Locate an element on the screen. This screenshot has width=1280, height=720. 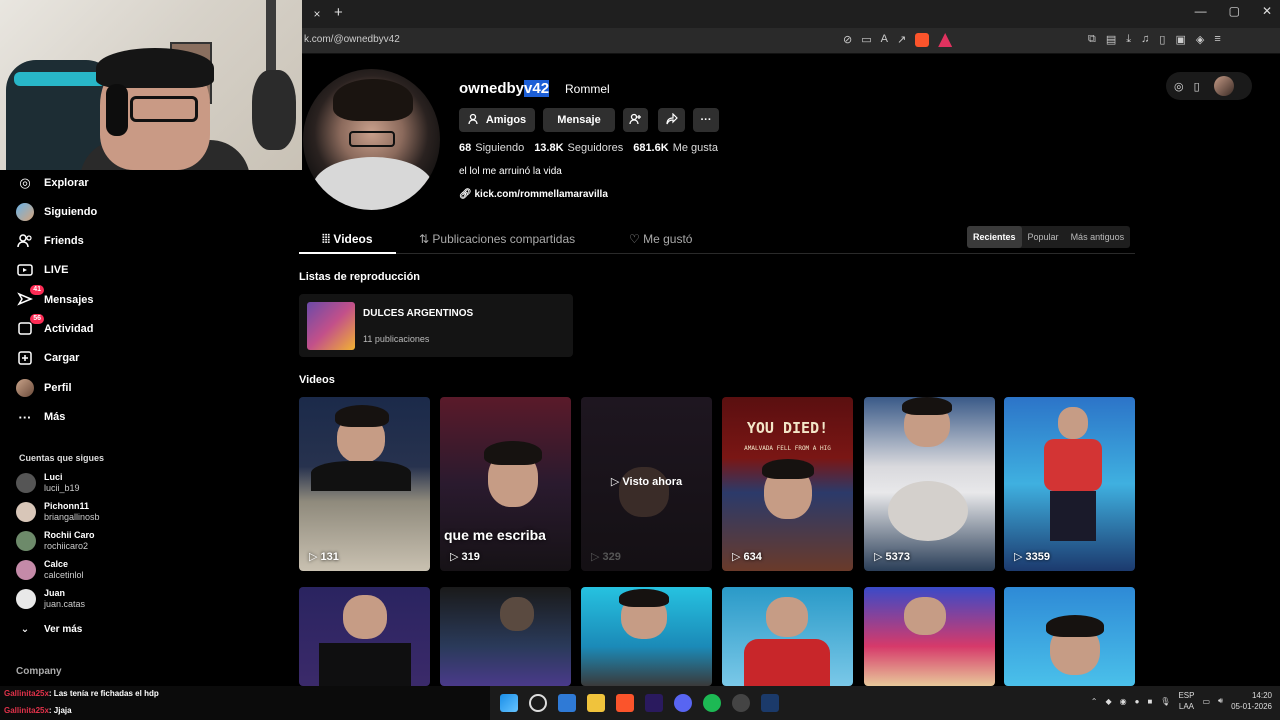
premiere-icon is located at coordinates (654, 703).